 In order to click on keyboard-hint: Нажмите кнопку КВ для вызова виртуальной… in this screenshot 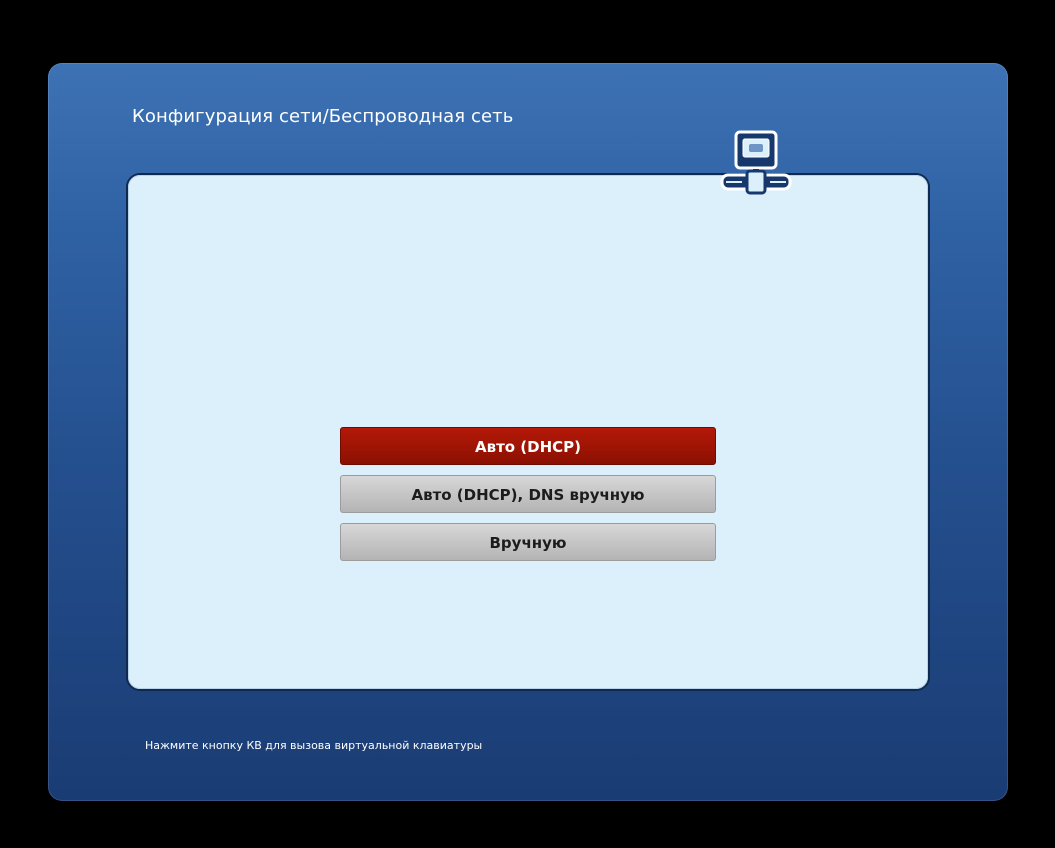, I will do `click(314, 745)`.